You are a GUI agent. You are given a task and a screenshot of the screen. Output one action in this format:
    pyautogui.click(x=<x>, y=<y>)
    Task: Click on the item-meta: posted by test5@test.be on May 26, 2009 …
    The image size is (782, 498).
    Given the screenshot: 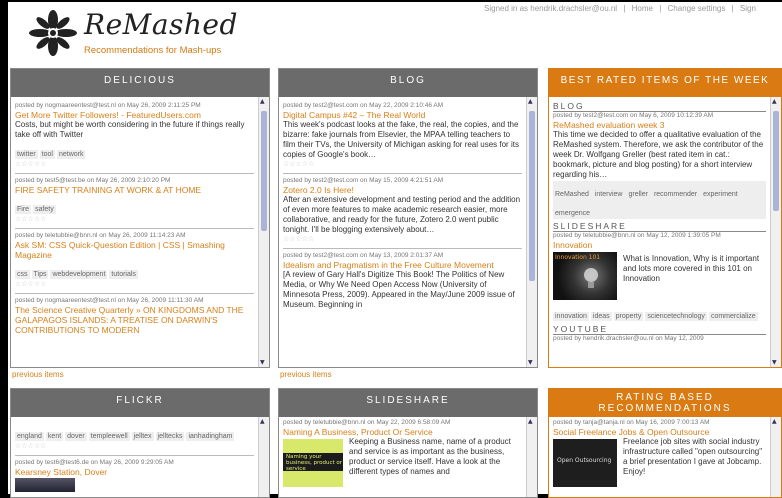 What is the action you would take?
    pyautogui.click(x=93, y=180)
    